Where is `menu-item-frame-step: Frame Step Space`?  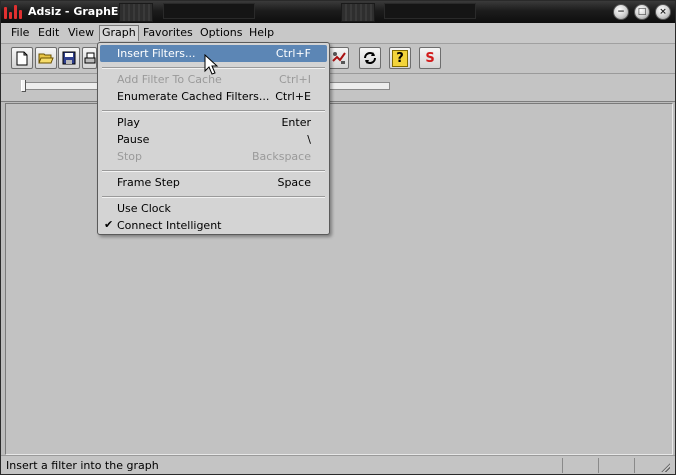
menu-item-frame-step: Frame Step Space is located at coordinates (213, 182).